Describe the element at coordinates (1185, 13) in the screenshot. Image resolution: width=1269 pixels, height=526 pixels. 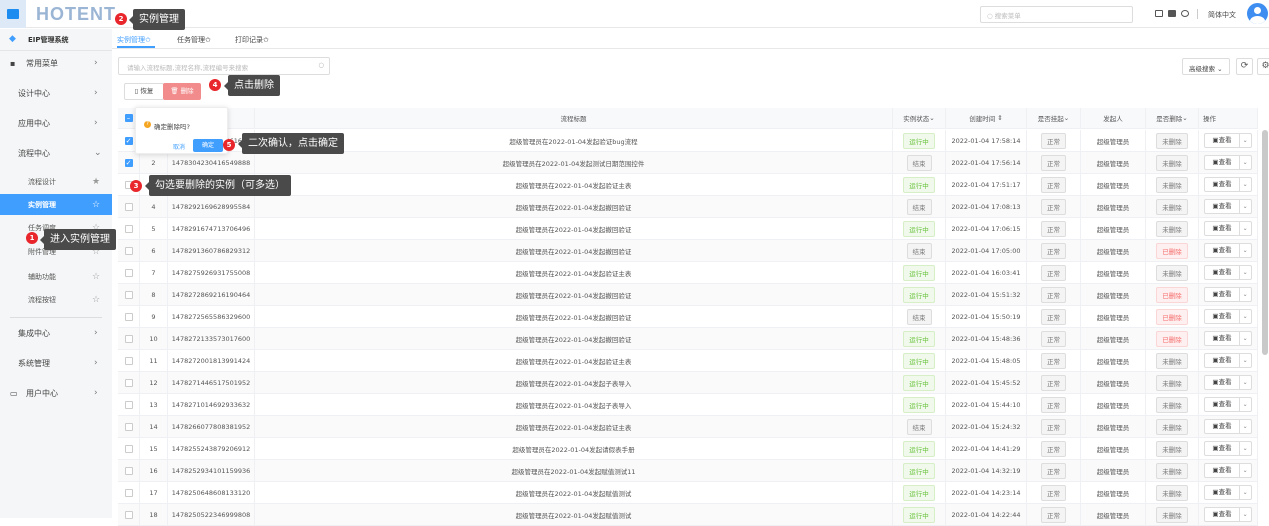
I see `refresh-icon` at that location.